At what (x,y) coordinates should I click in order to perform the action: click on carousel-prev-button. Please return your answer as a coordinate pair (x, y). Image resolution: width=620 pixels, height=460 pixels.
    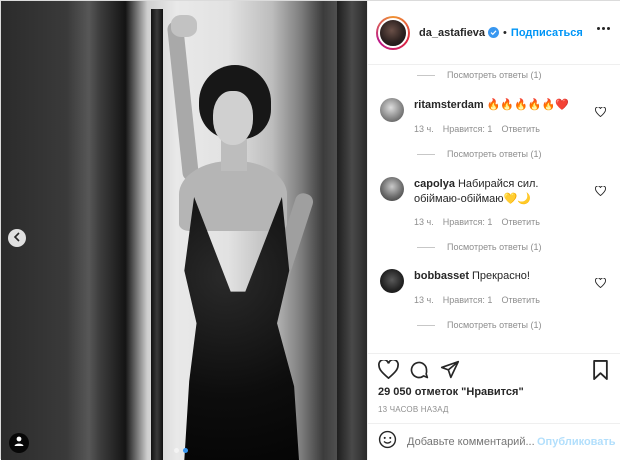
    Looking at the image, I should click on (17, 238).